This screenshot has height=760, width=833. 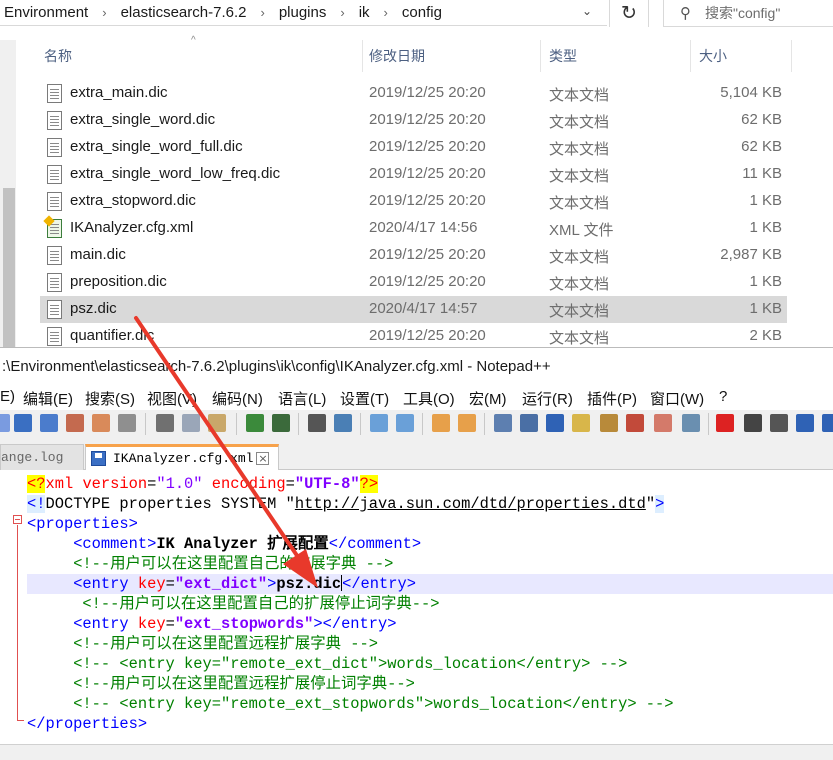 What do you see at coordinates (587, 11) in the screenshot?
I see `chevron-down-icon: ⌄` at bounding box center [587, 11].